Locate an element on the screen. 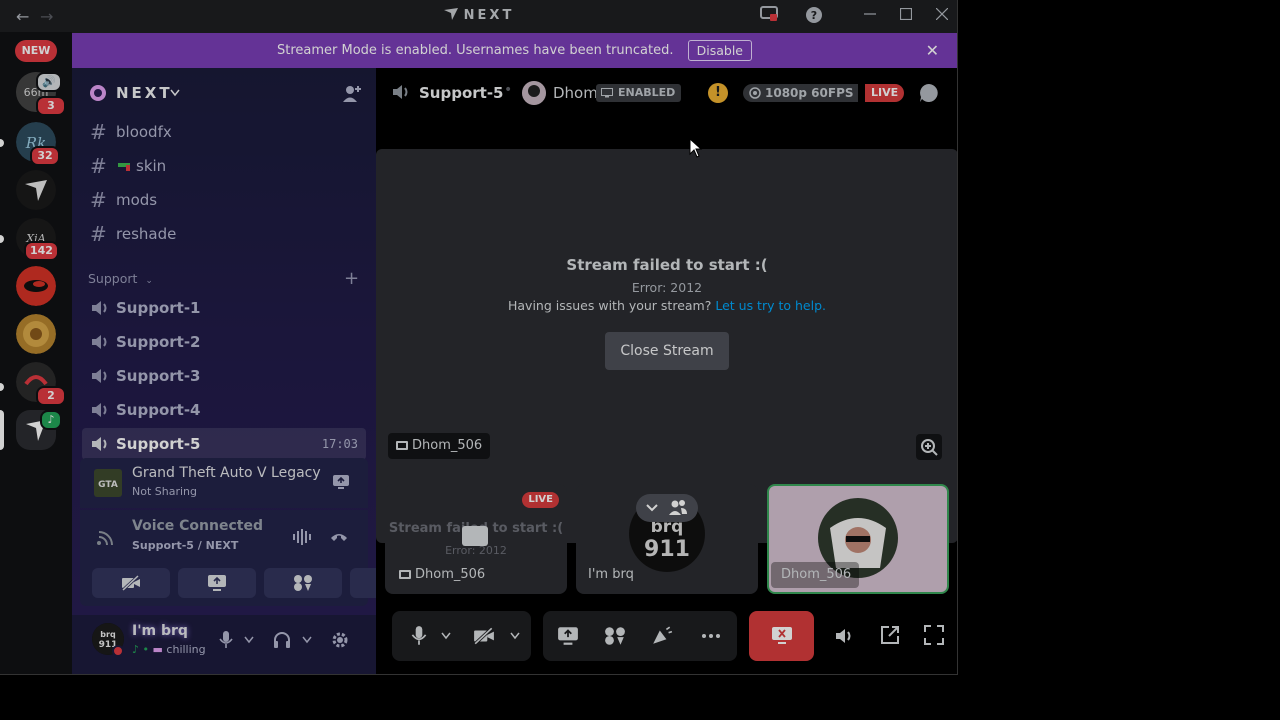  close-stream-button: Close Stream is located at coordinates (667, 351).